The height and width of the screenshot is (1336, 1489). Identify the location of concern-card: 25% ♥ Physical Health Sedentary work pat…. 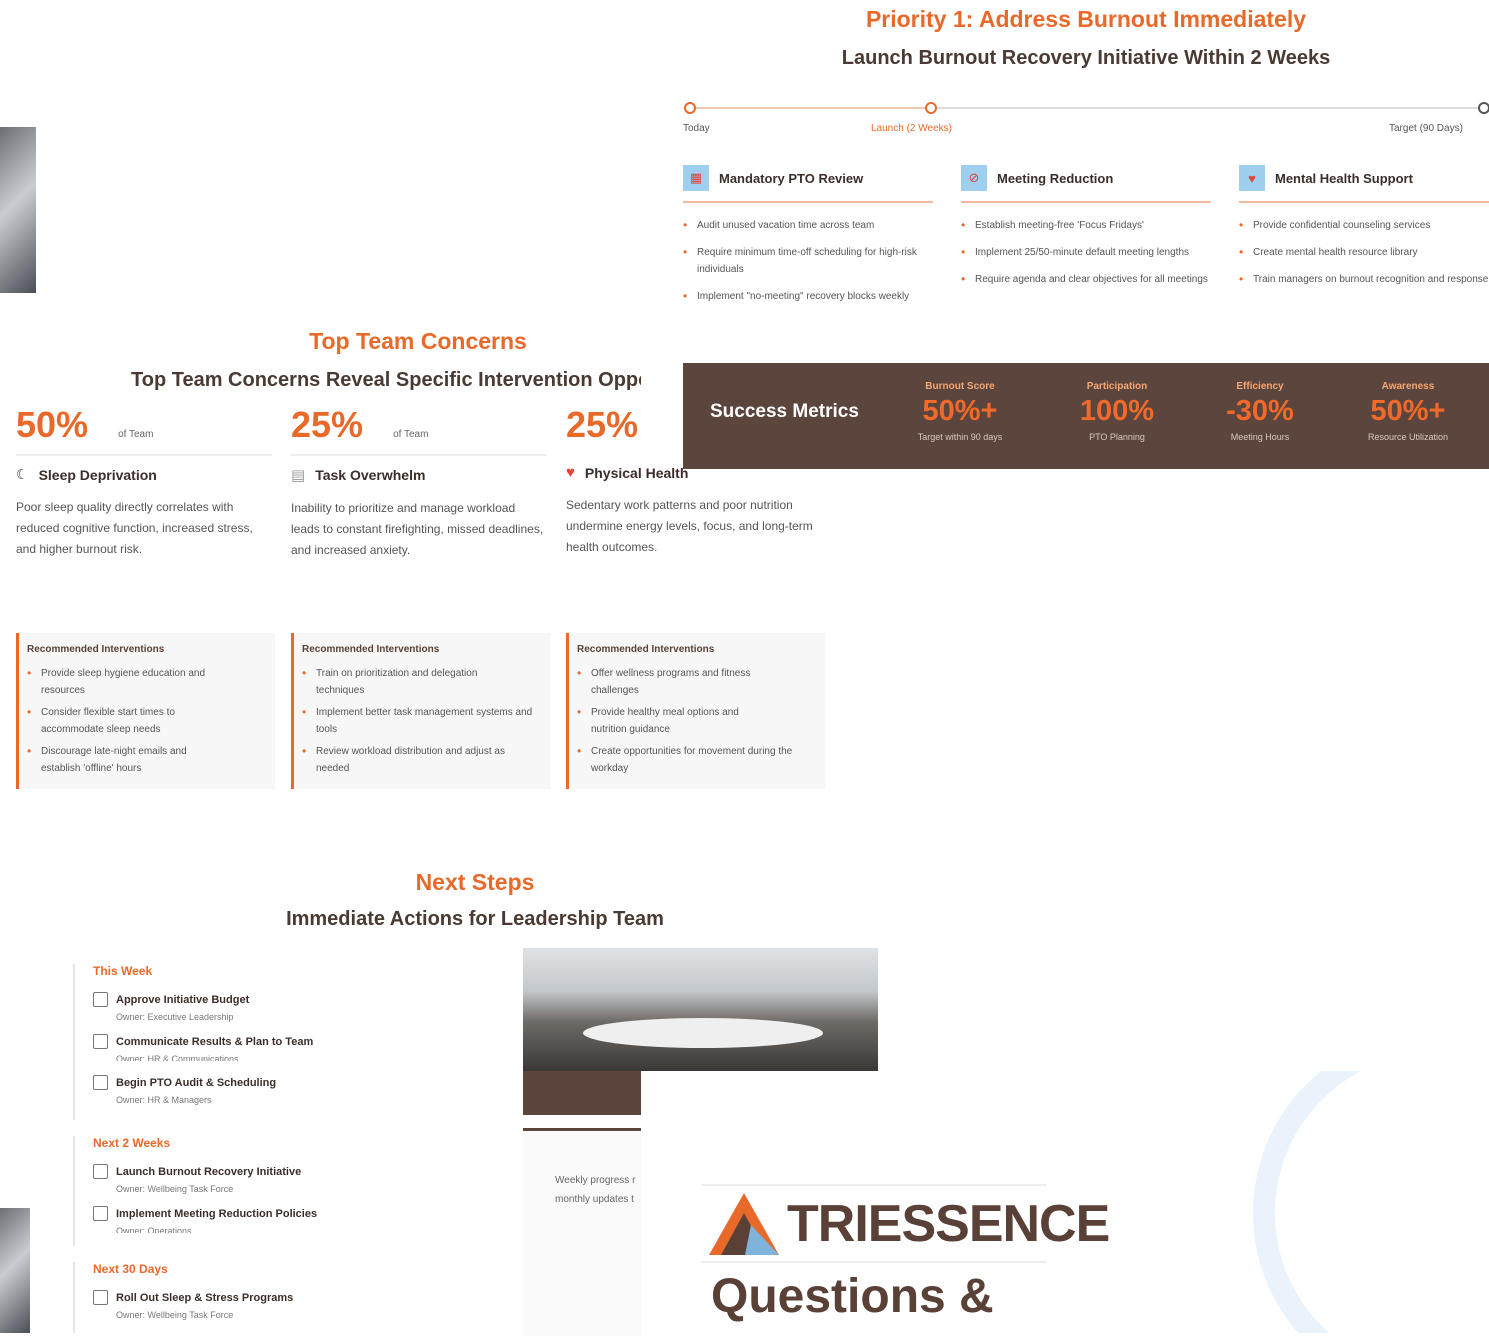
(694, 481).